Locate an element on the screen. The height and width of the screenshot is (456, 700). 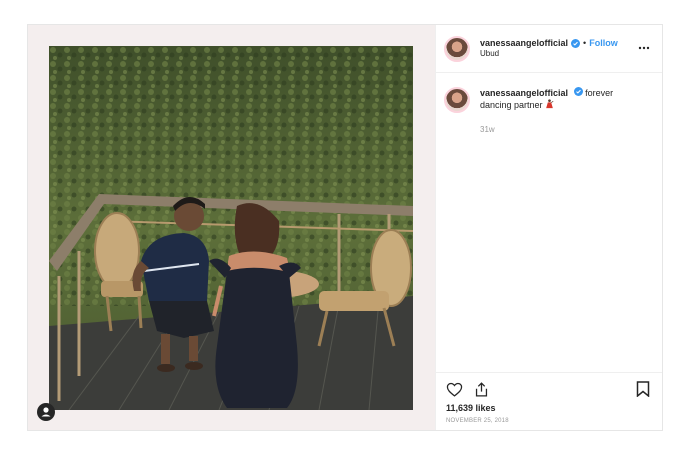
location-link: Ubud is located at coordinates (549, 54).